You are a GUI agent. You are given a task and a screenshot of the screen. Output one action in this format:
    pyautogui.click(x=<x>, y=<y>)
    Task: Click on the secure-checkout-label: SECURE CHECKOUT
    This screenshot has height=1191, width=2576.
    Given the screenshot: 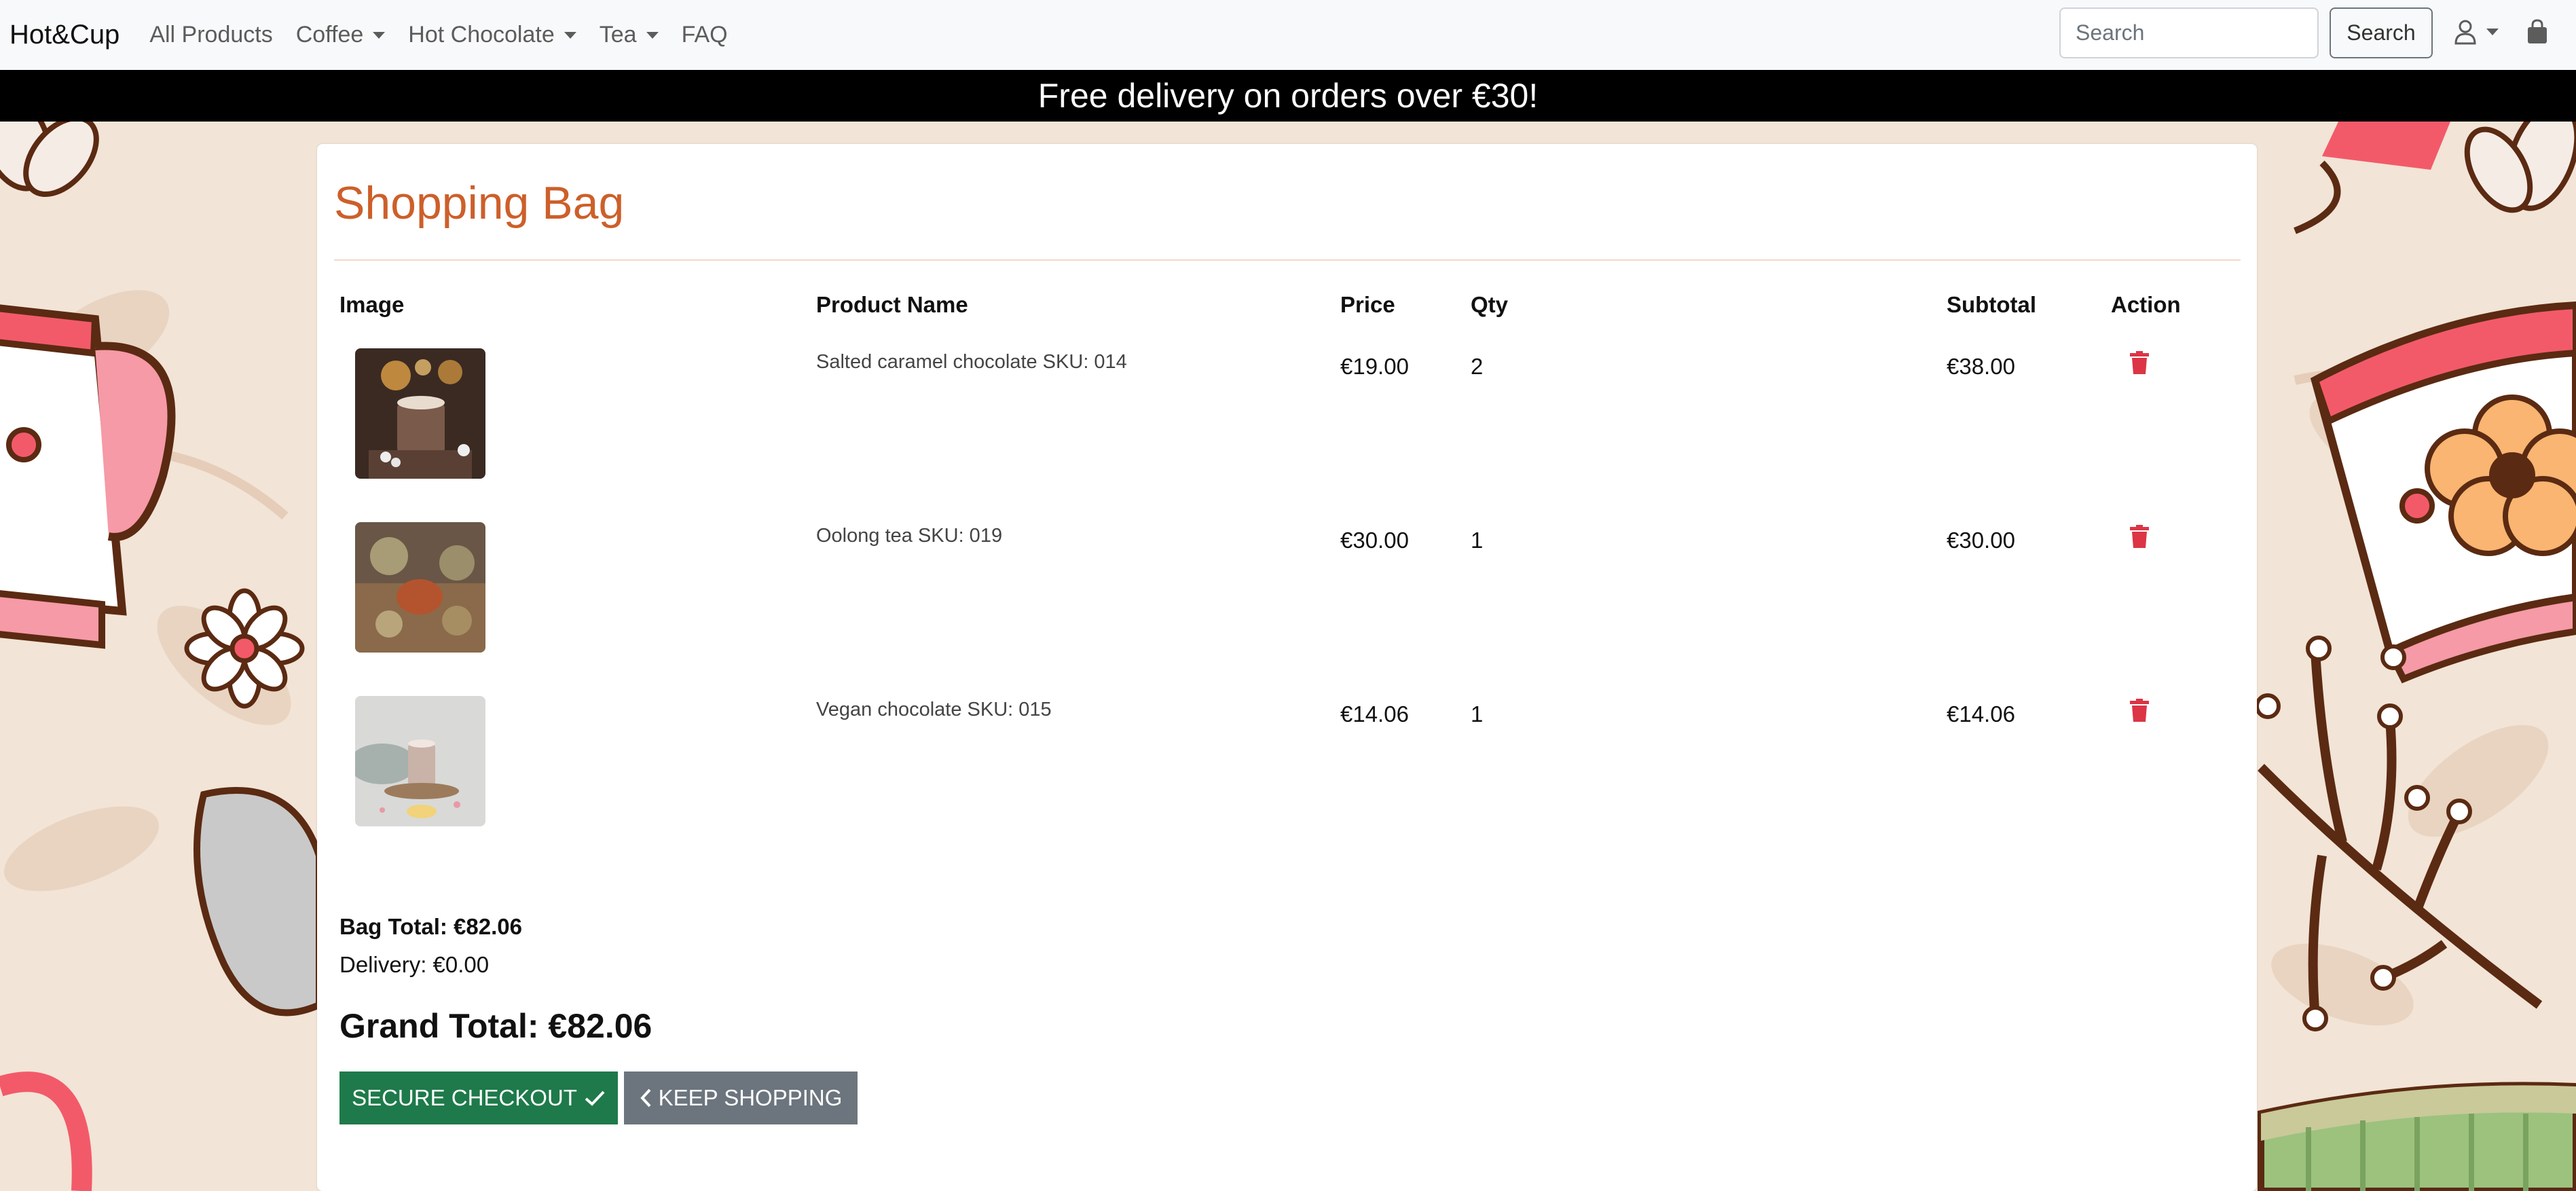 What is the action you would take?
    pyautogui.click(x=465, y=1097)
    